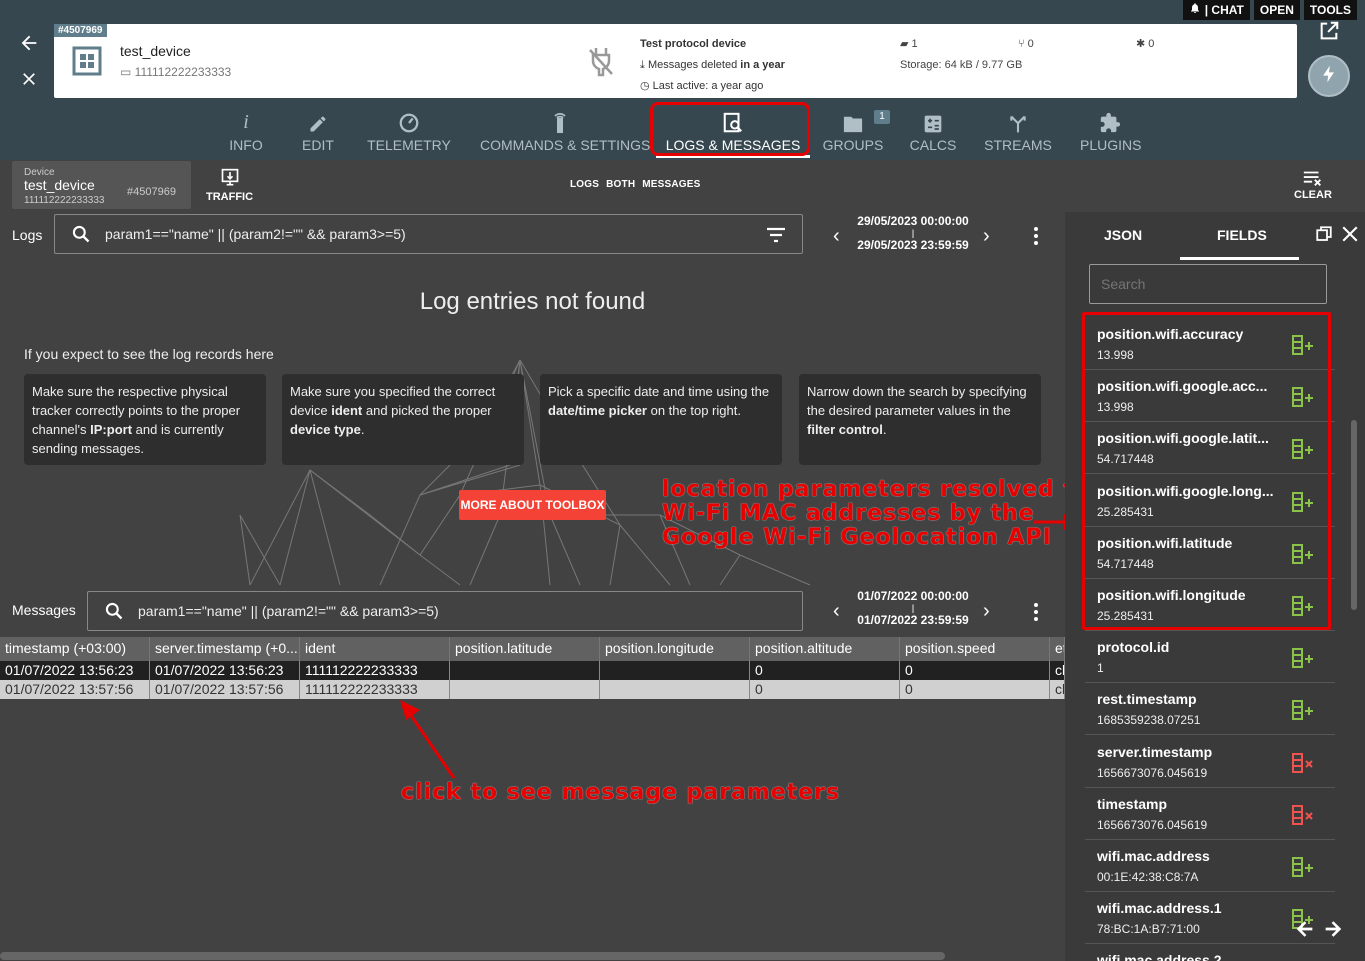  I want to click on back-arrow-icon, so click(29, 45).